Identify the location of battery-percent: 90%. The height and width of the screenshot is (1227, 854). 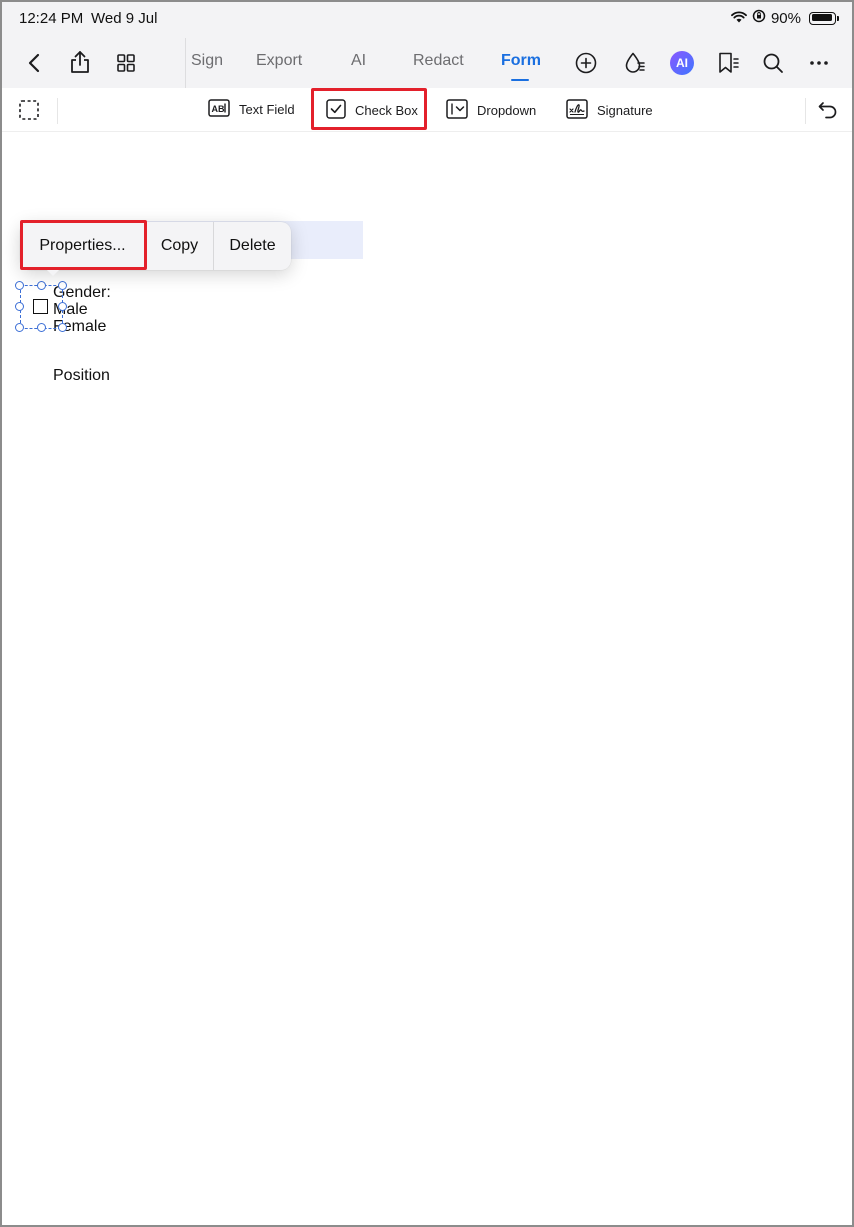
(785, 18).